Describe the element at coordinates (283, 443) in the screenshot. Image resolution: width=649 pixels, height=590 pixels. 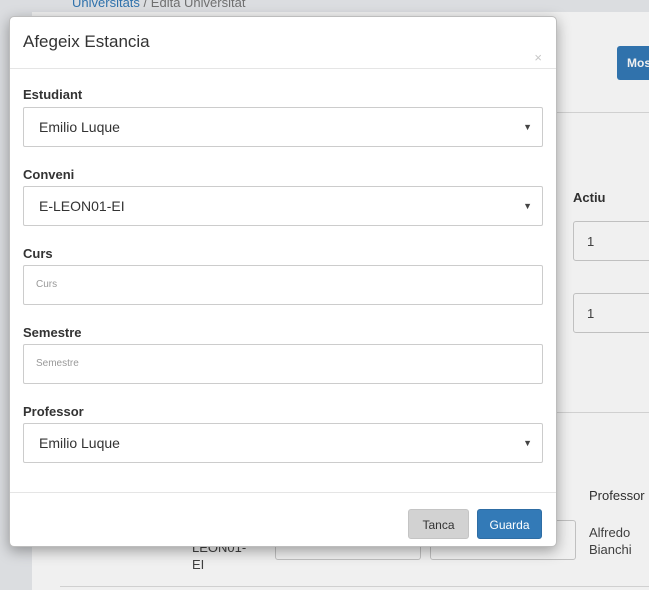
I see `professor-select: Emilio Luque ▼` at that location.